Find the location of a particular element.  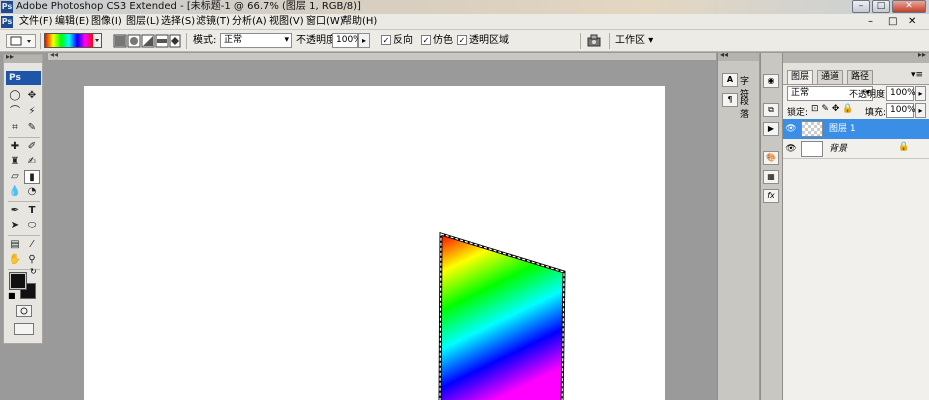

panel-grip: ▸▸ is located at coordinates (856, 56).